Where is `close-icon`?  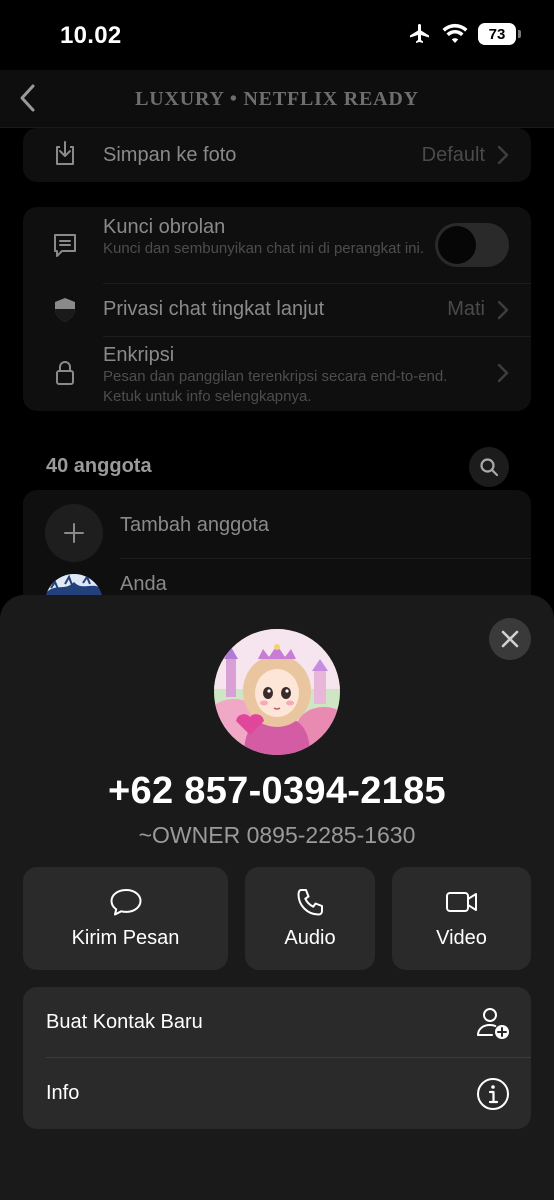 close-icon is located at coordinates (510, 639).